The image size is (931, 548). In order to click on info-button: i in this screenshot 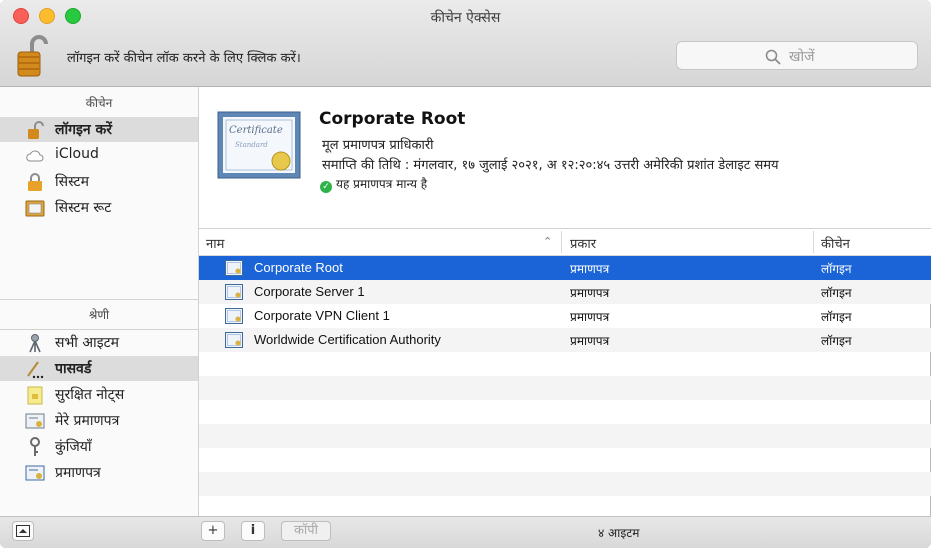, I will do `click(253, 531)`.